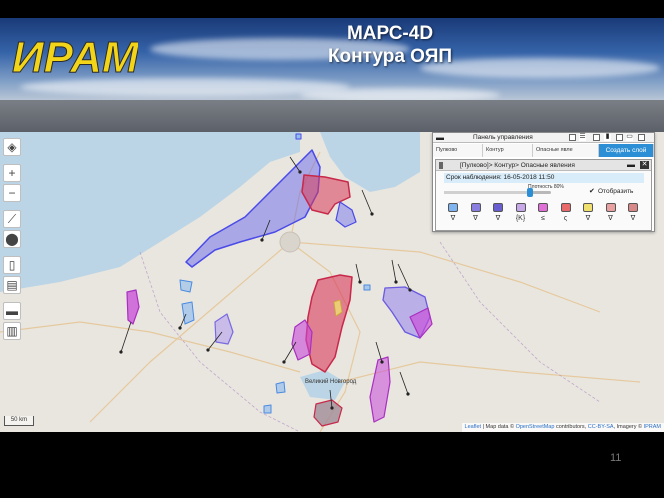  What do you see at coordinates (601, 427) in the screenshot?
I see `license-link: CC-BY-SA` at bounding box center [601, 427].